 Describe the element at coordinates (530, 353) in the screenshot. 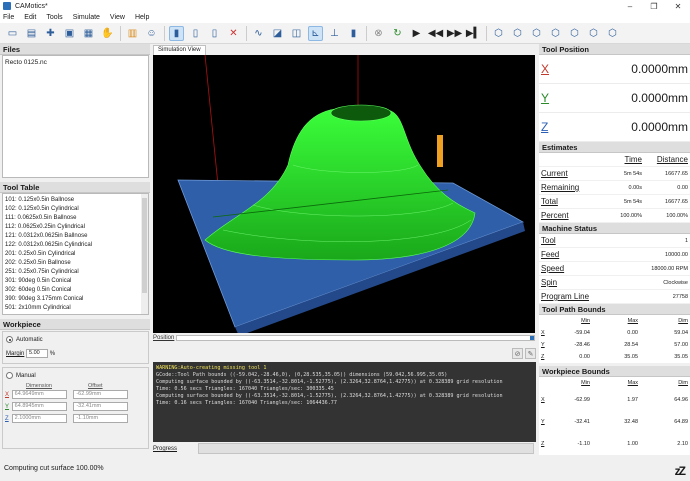

I see `console-edit-icon: ✎` at that location.